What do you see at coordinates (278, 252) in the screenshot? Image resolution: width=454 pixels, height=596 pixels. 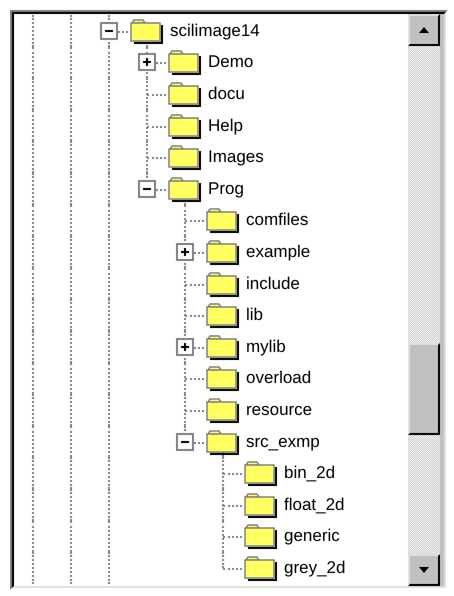 I see `folder-label: example` at bounding box center [278, 252].